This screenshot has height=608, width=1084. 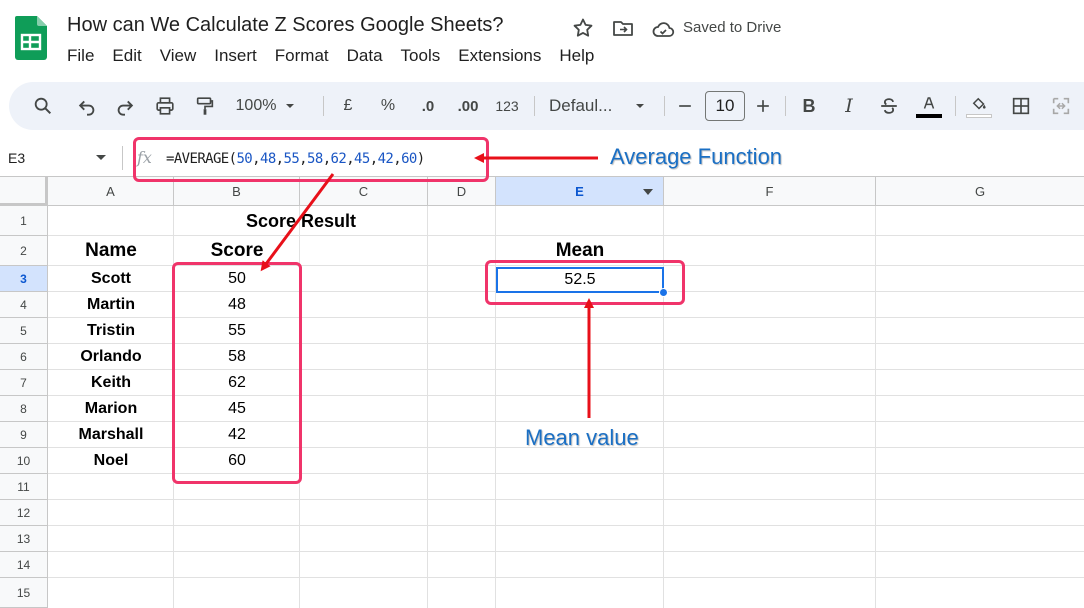 What do you see at coordinates (507, 106) in the screenshot?
I see `number-format-button: 123` at bounding box center [507, 106].